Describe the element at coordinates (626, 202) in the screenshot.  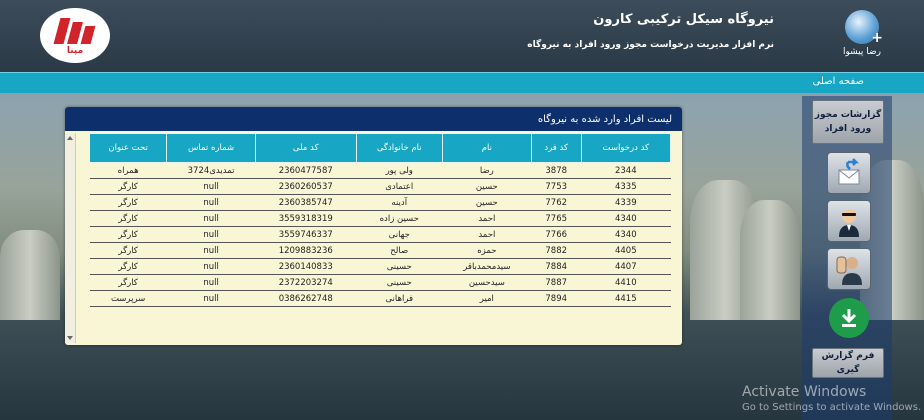
I see `table-cell: 4339` at that location.